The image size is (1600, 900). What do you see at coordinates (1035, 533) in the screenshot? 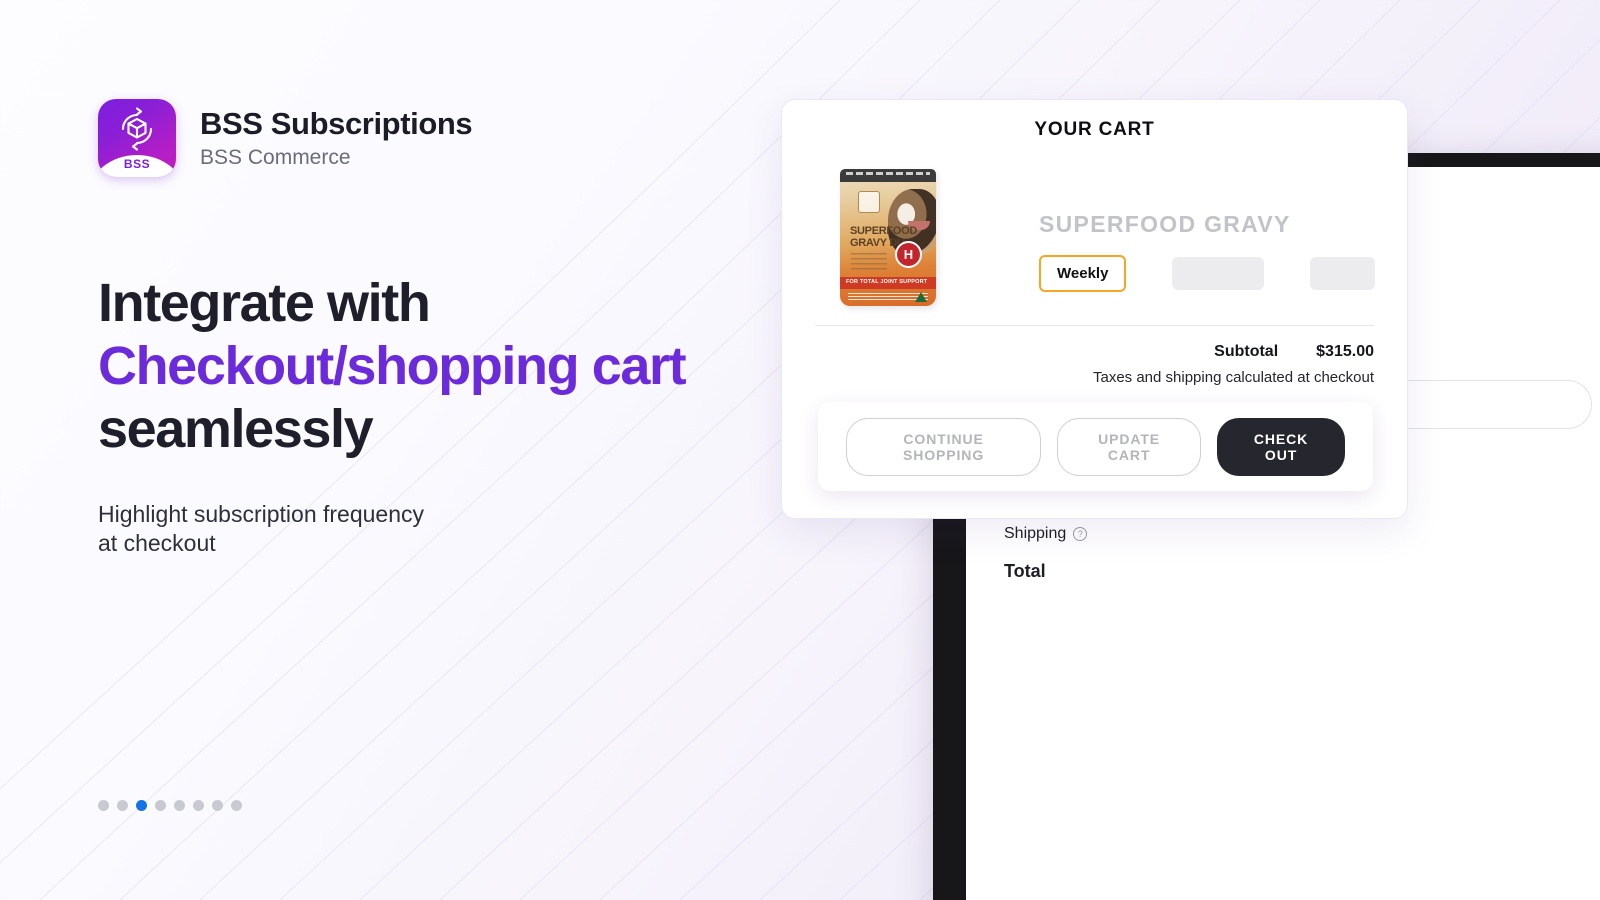
I see `totals-label-shipping: Shipping` at bounding box center [1035, 533].